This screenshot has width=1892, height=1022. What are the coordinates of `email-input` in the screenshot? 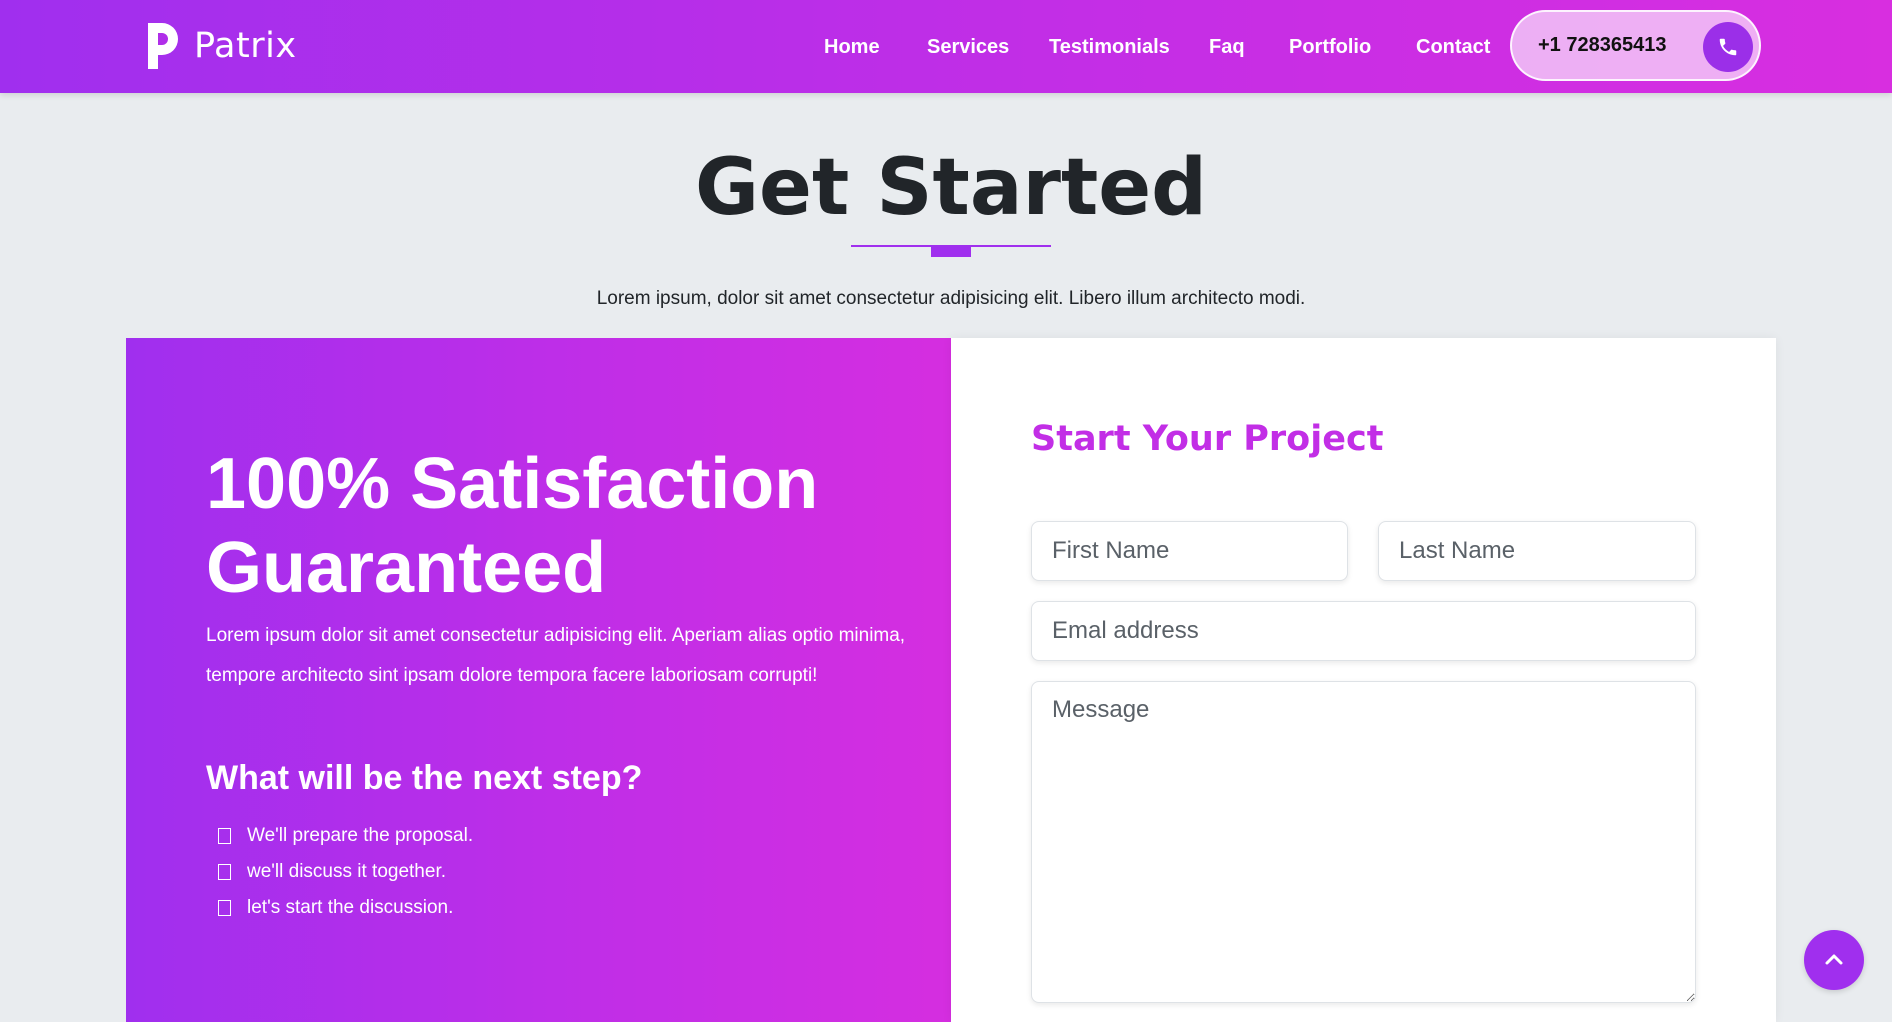 It's located at (1363, 631).